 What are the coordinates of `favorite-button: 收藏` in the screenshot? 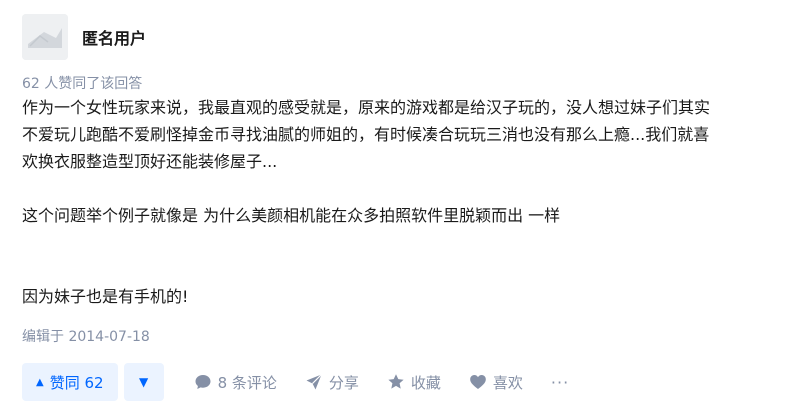 It's located at (414, 382).